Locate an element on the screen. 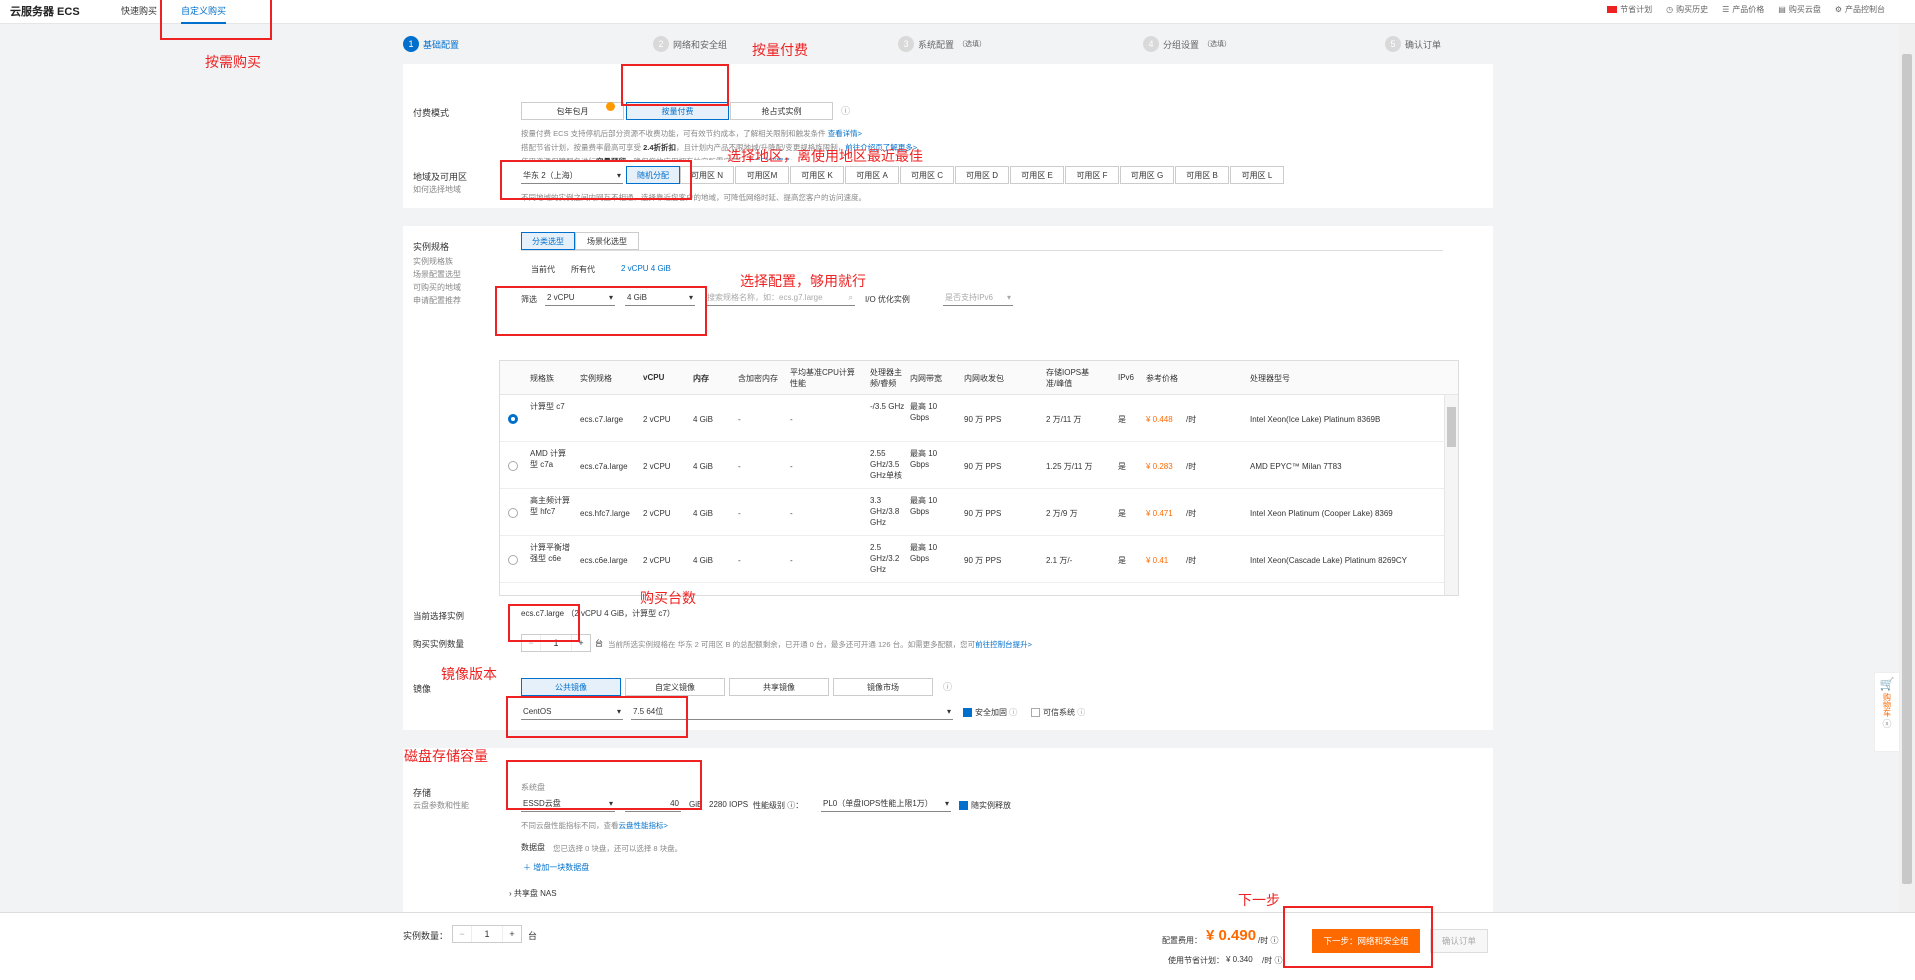  chevron-down-icon: ▾ is located at coordinates (948, 711).